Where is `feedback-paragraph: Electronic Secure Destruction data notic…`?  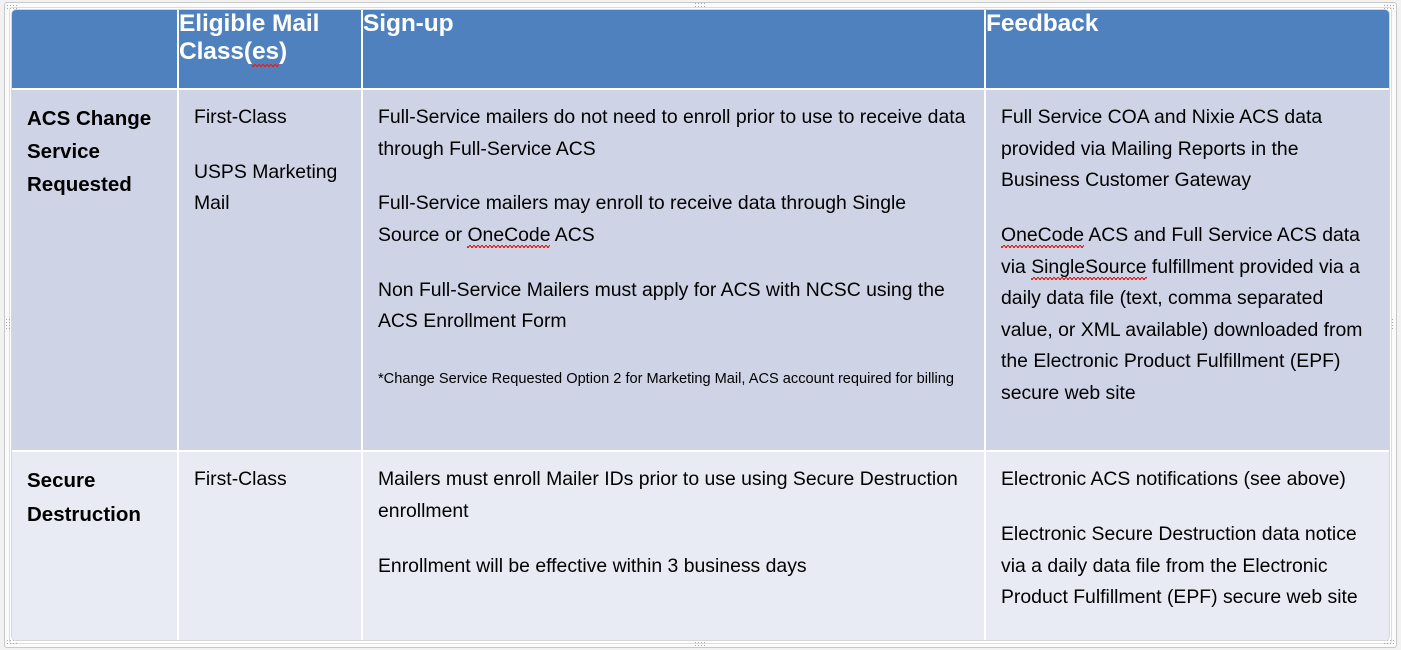 feedback-paragraph: Electronic Secure Destruction data notic… is located at coordinates (1179, 566).